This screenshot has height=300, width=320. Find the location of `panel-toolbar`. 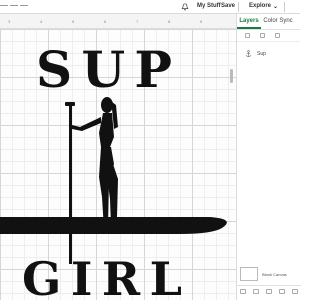

panel-toolbar is located at coordinates (268, 36).